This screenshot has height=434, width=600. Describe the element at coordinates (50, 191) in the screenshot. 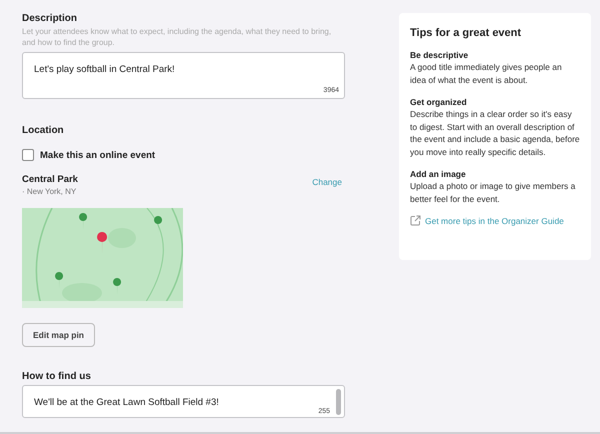

I see `venue-address: · New York, NY` at that location.